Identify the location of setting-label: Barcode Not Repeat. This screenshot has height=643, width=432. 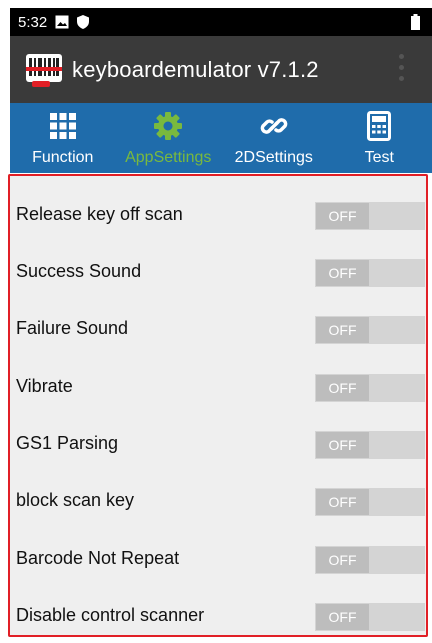
(98, 558).